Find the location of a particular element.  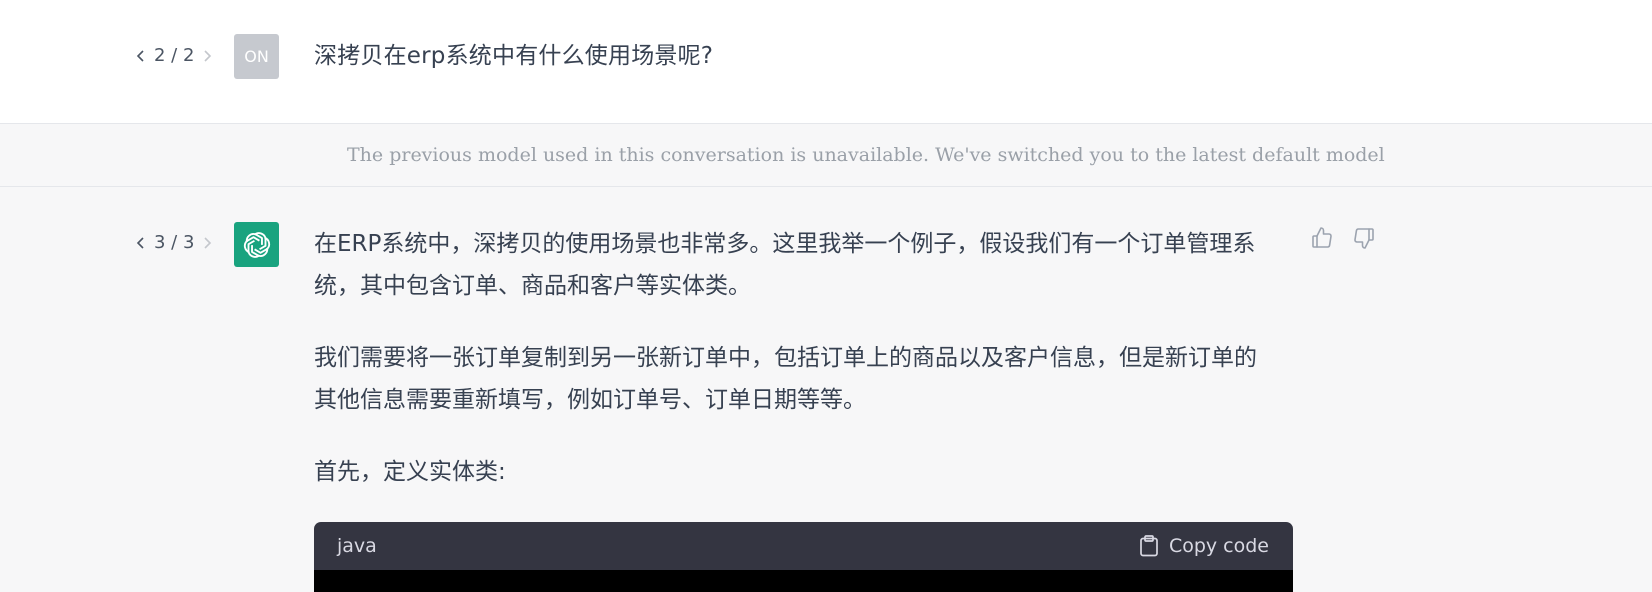

copy-code-button: Copy code is located at coordinates (1204, 546).